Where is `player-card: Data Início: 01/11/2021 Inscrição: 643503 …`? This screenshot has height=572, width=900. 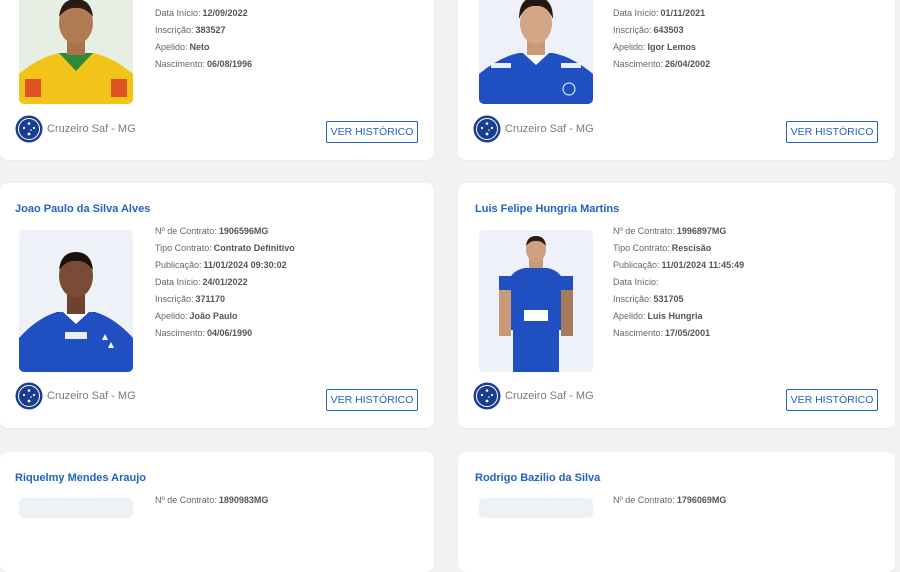
player-card: Data Início: 01/11/2021 Inscrição: 643503 … is located at coordinates (676, 80).